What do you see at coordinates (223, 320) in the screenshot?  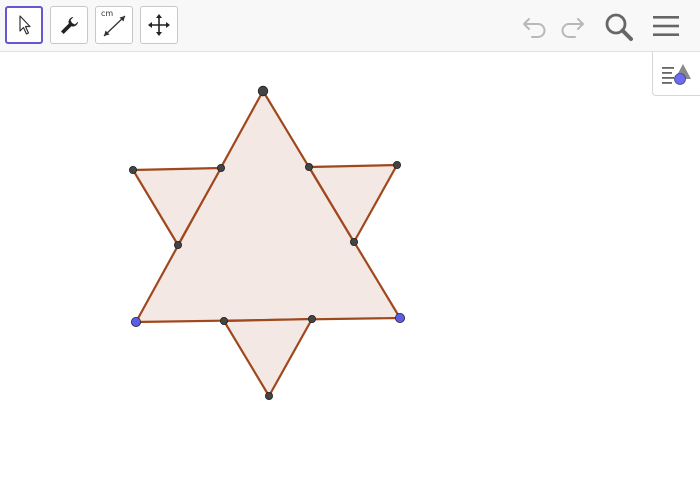 I see `point-i5` at bounding box center [223, 320].